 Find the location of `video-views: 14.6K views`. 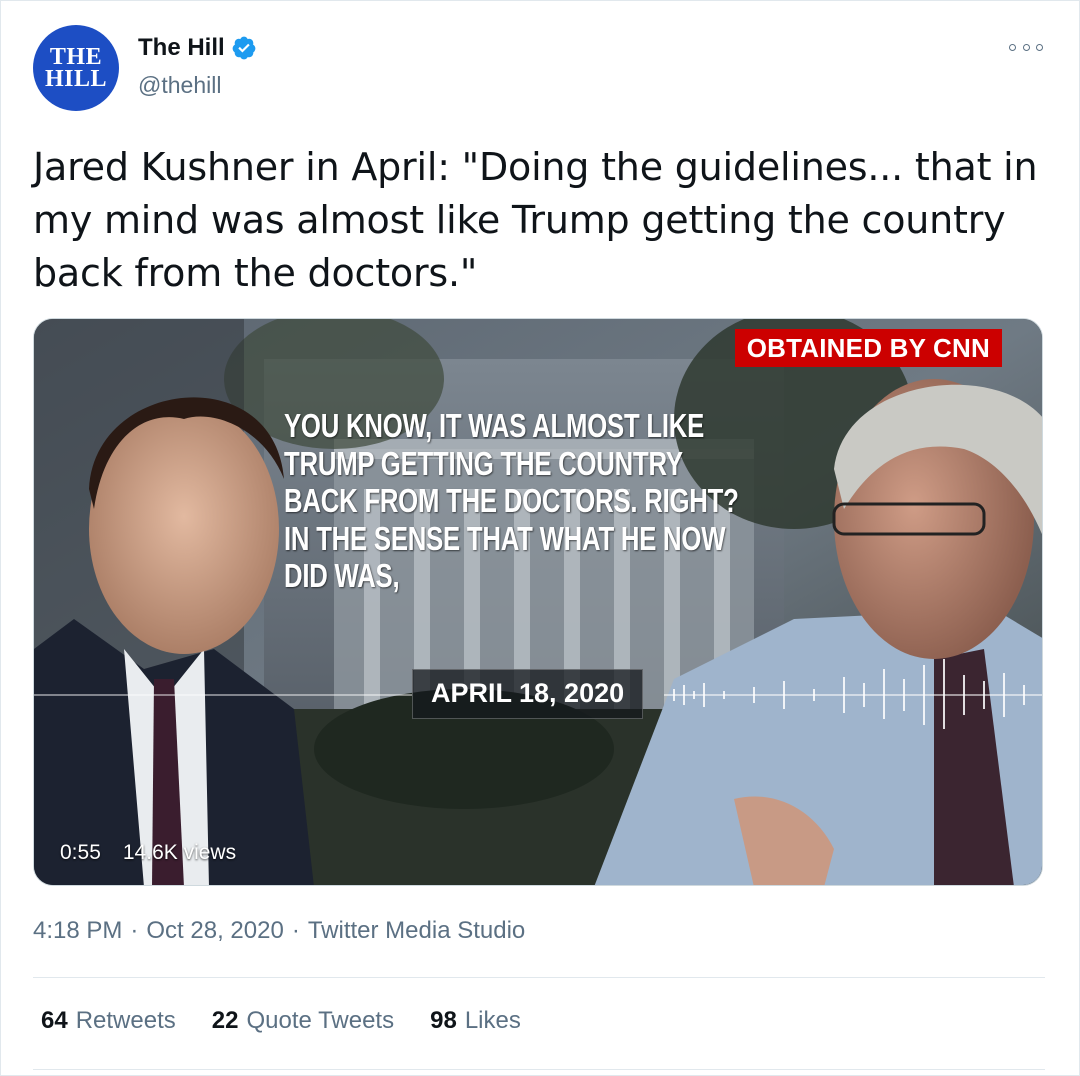

video-views: 14.6K views is located at coordinates (179, 852).